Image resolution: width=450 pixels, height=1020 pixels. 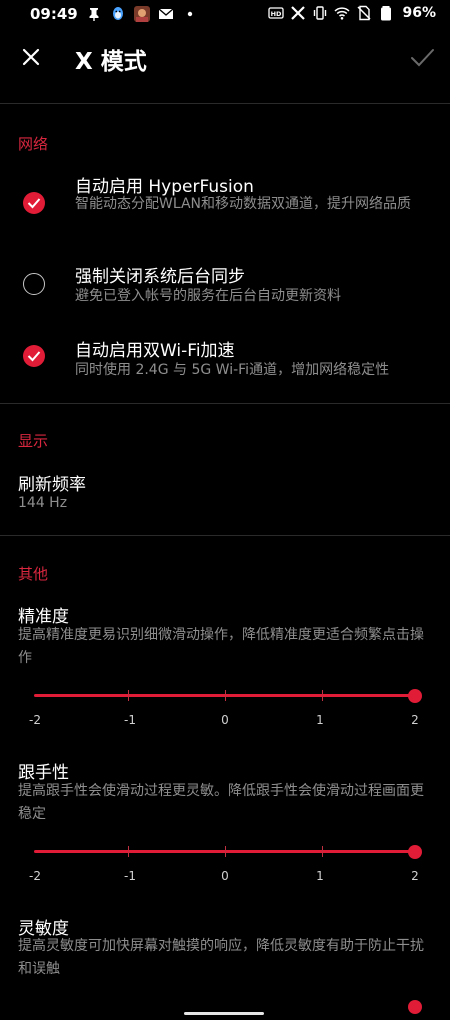 I want to click on option-desc: 同时使用 2.4G 与 5G Wi-Fi通道，增加网络稳定性, so click(x=232, y=370).